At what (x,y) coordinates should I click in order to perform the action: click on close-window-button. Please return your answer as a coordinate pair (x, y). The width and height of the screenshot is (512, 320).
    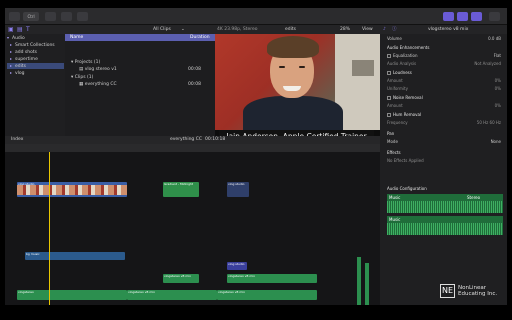
    Looking at the image, I should click on (14, 16).